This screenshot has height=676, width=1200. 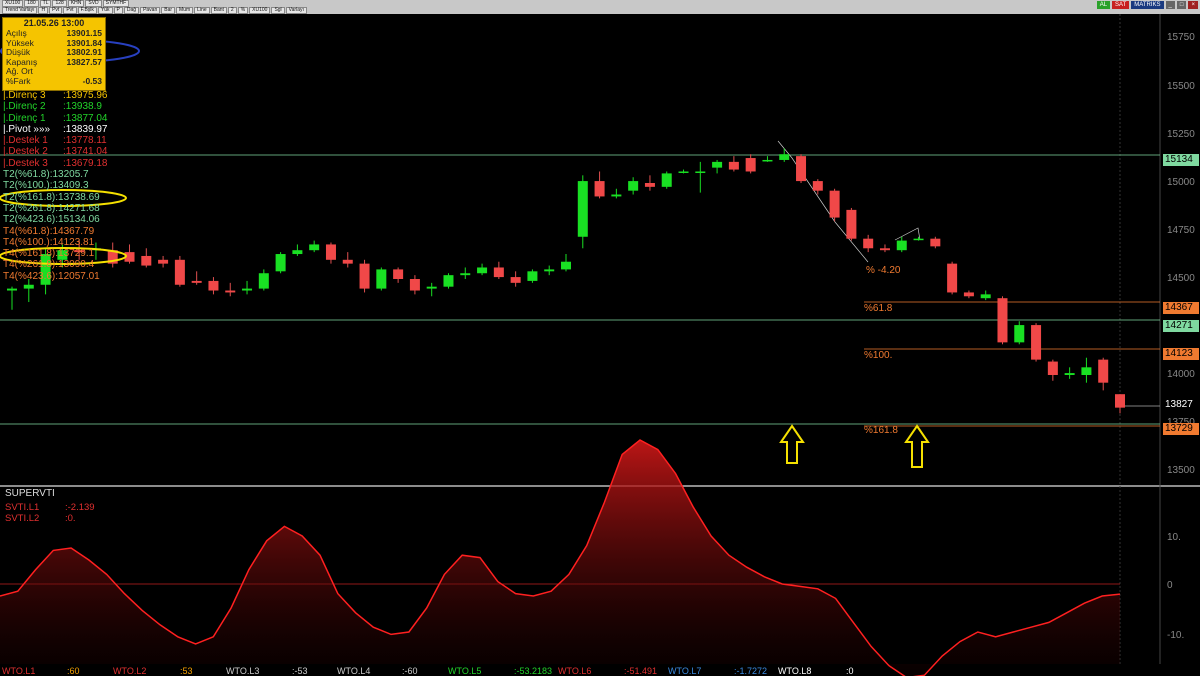 What do you see at coordinates (1193, 5) in the screenshot?
I see `close-icon: ×` at bounding box center [1193, 5].